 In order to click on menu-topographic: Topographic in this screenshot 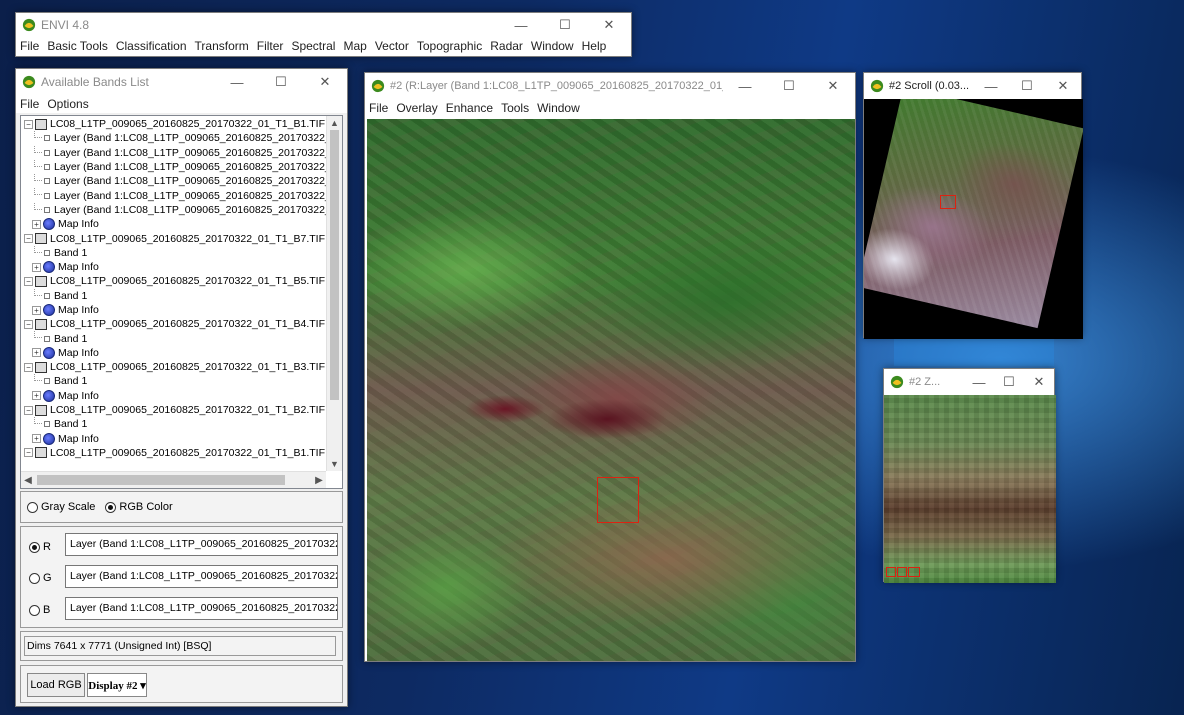, I will do `click(449, 46)`.